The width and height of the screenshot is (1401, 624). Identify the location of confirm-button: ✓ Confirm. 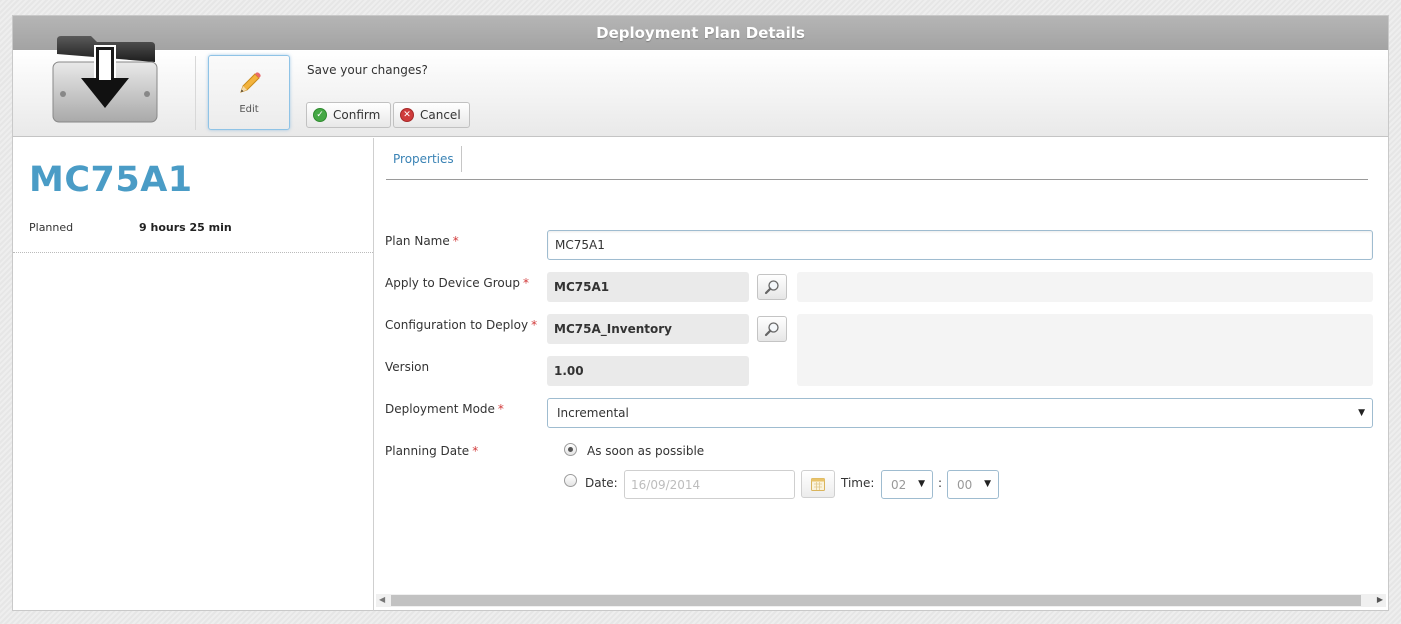
(348, 115).